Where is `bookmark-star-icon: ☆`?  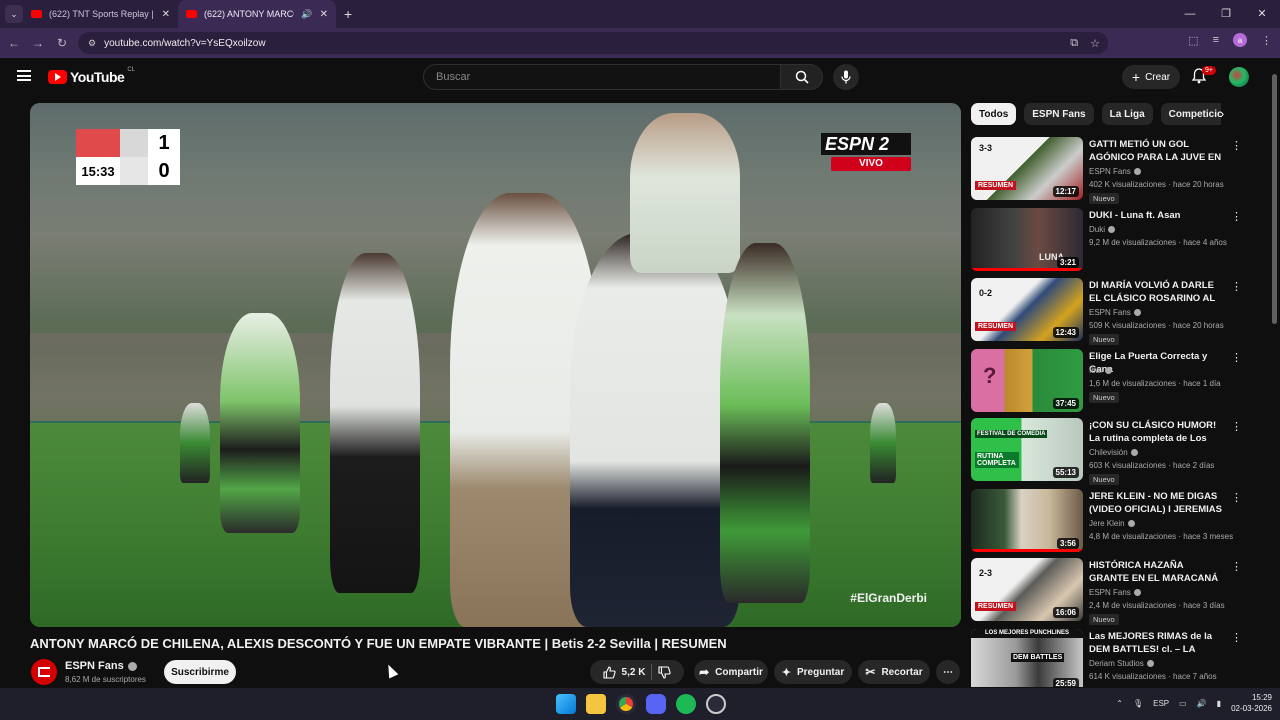
bookmark-star-icon: ☆ is located at coordinates (1095, 43).